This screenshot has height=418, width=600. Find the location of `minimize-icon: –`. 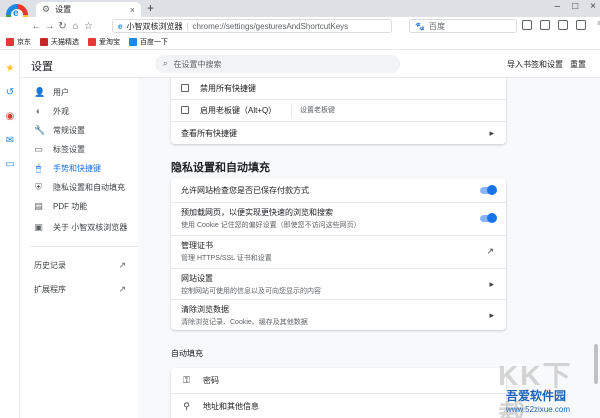

minimize-icon: – is located at coordinates (558, 6).